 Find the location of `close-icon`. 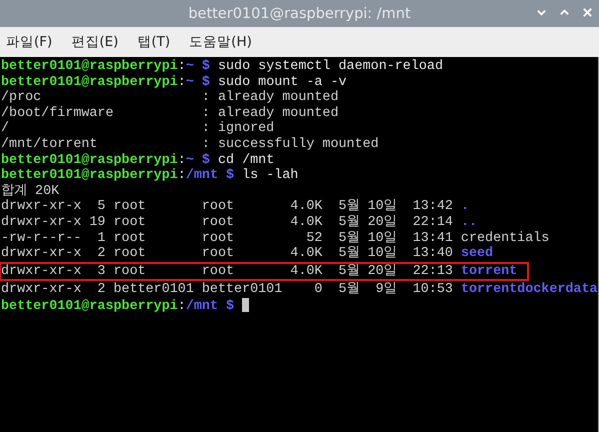

close-icon is located at coordinates (587, 12).